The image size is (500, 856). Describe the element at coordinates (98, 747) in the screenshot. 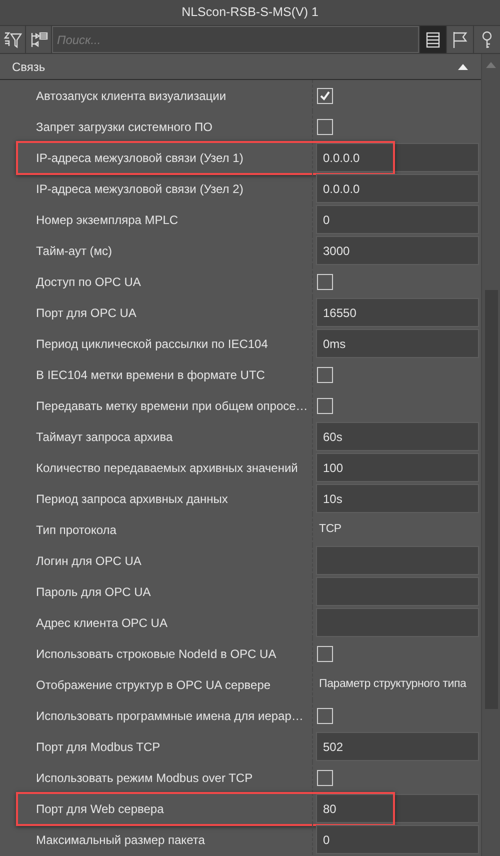

I see `property-label: Порт для Modbus TCP` at that location.